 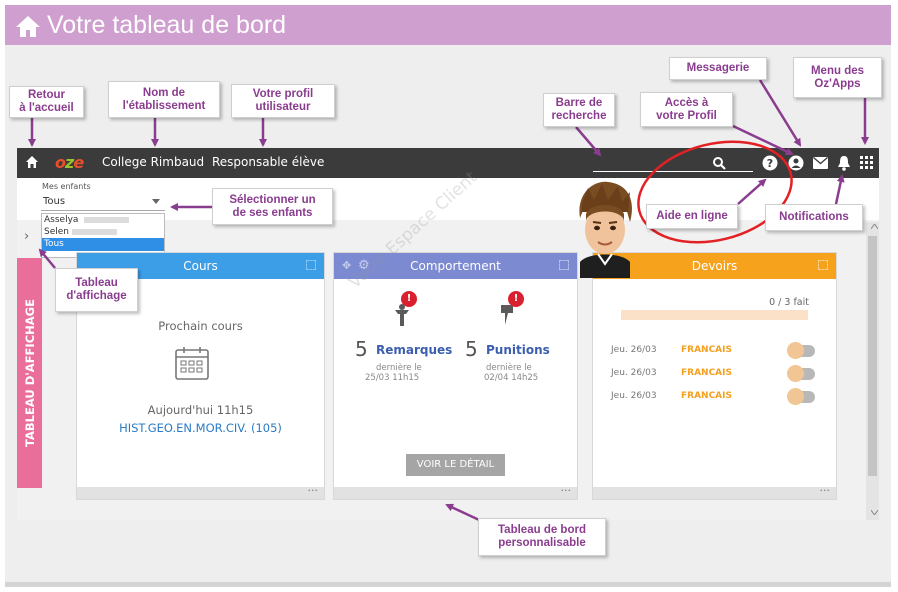 I want to click on callout-tableau-bord: Tableau de bord personnalisable, so click(x=542, y=537).